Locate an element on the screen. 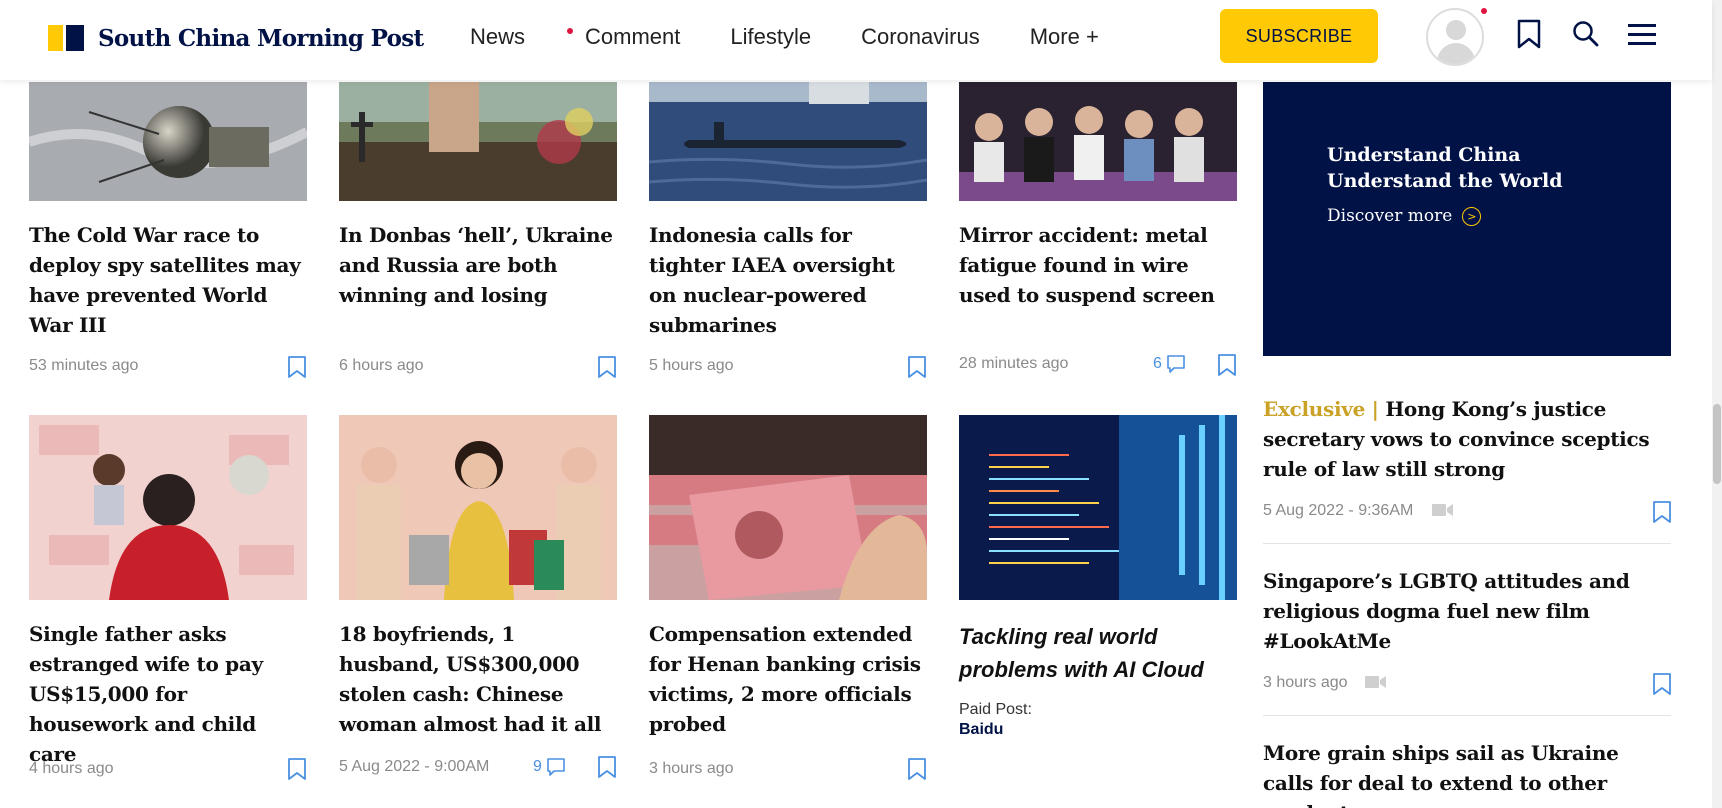 The width and height of the screenshot is (1722, 808). rail-article-timestamp: 3 hours ago is located at coordinates (1305, 682).